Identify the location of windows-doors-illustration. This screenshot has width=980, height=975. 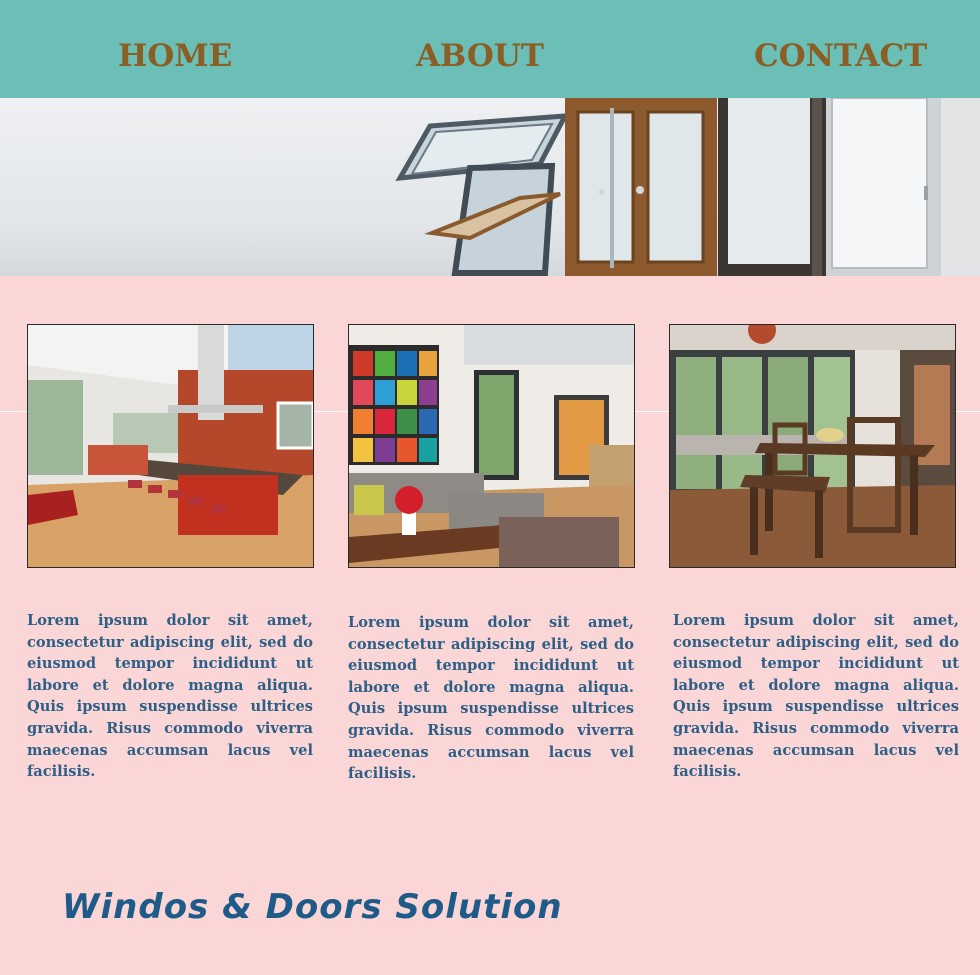
(687, 187).